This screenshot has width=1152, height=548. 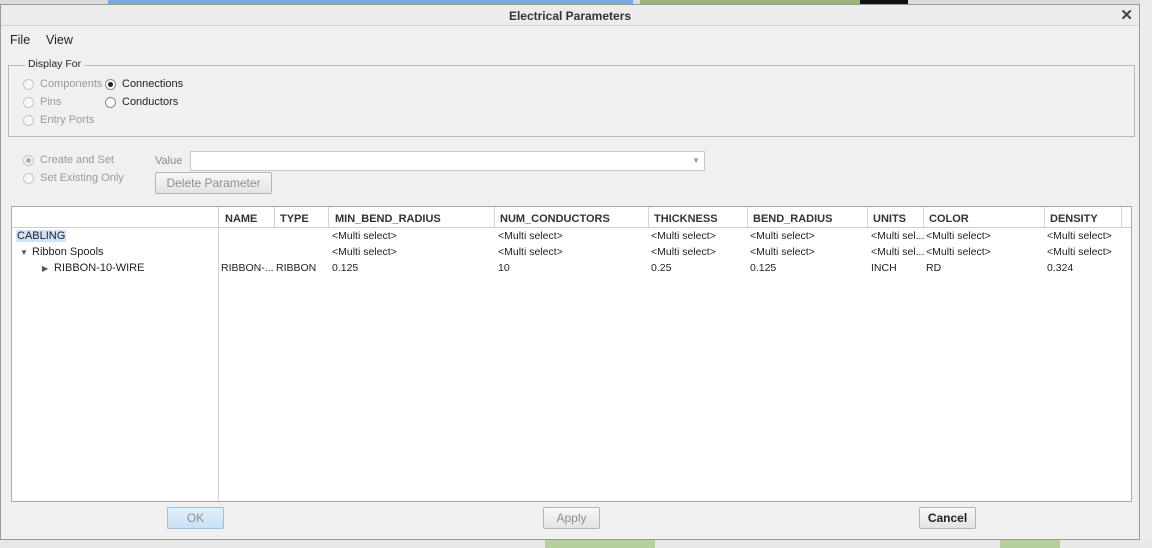 I want to click on radio-entry-ports-label: Entry Ports, so click(x=67, y=120).